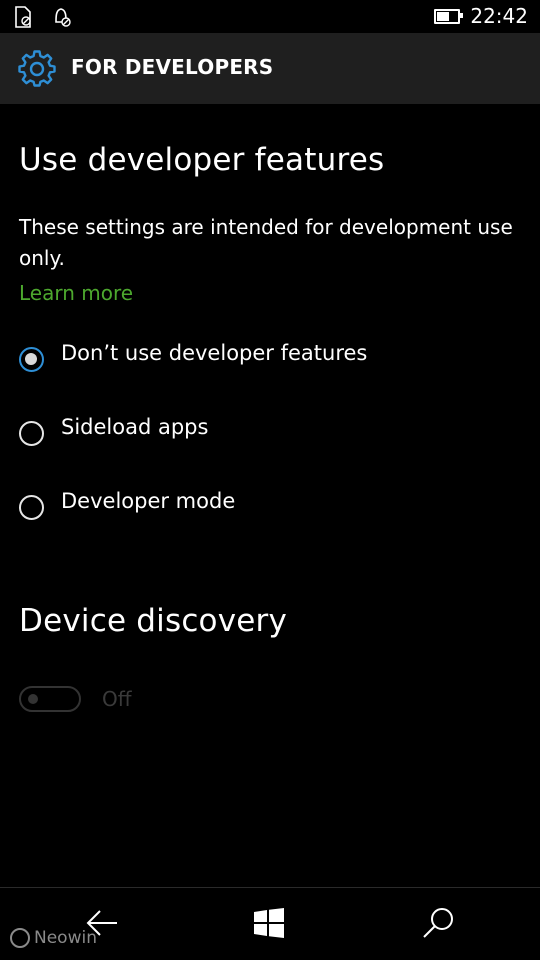 The image size is (540, 960). I want to click on radio-label: Sideload apps, so click(135, 427).